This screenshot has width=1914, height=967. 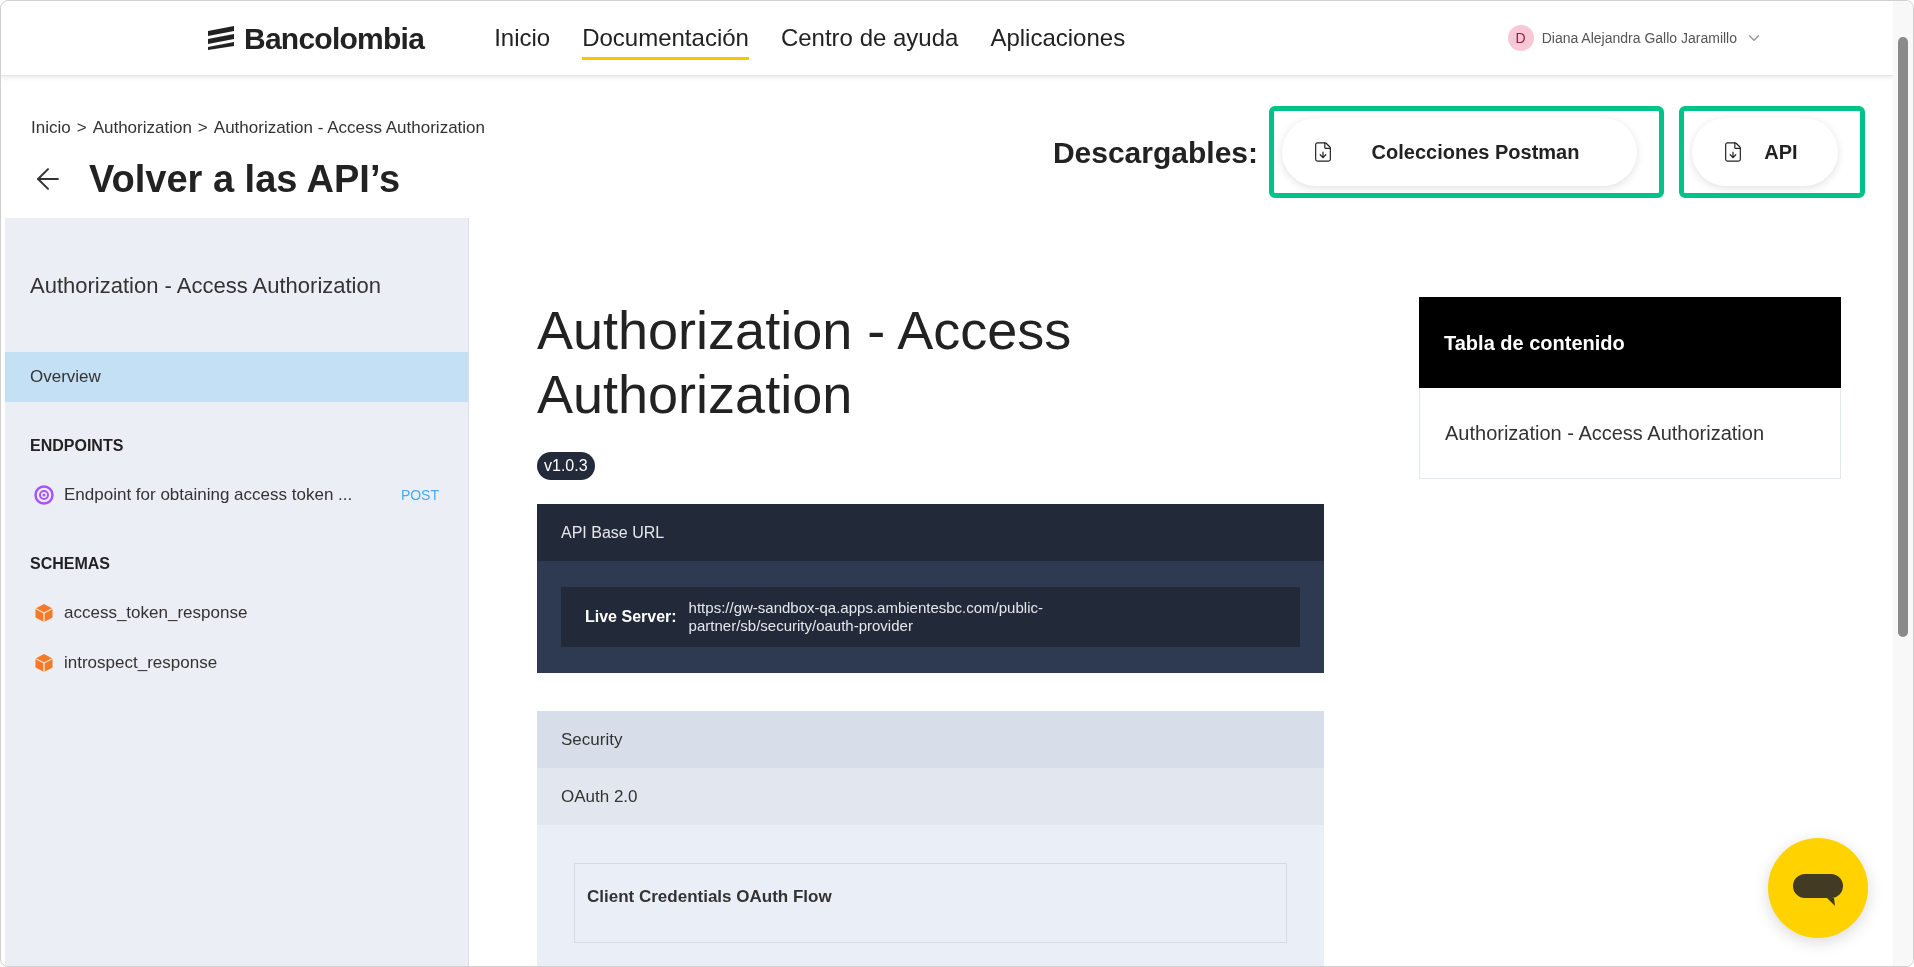 I want to click on logo-icon, so click(x=221, y=38).